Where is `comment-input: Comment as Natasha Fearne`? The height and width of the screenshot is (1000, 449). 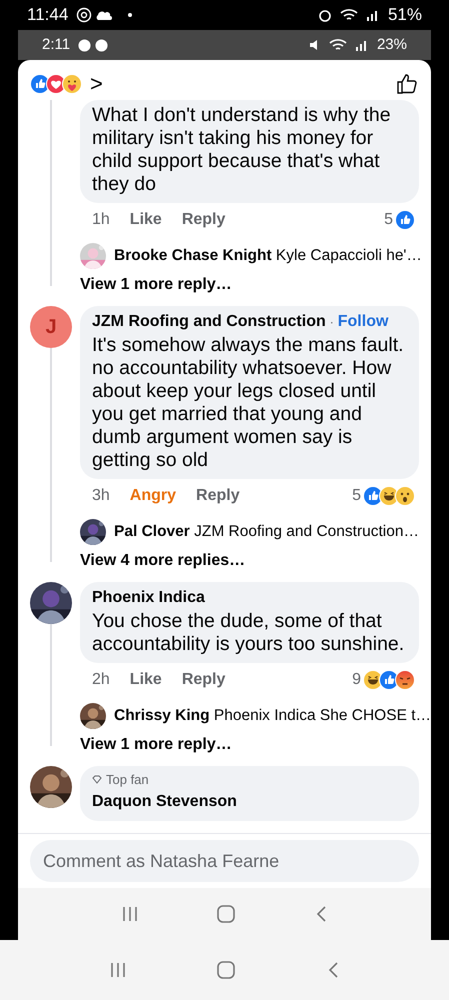 comment-input: Comment as Natasha Fearne is located at coordinates (224, 861).